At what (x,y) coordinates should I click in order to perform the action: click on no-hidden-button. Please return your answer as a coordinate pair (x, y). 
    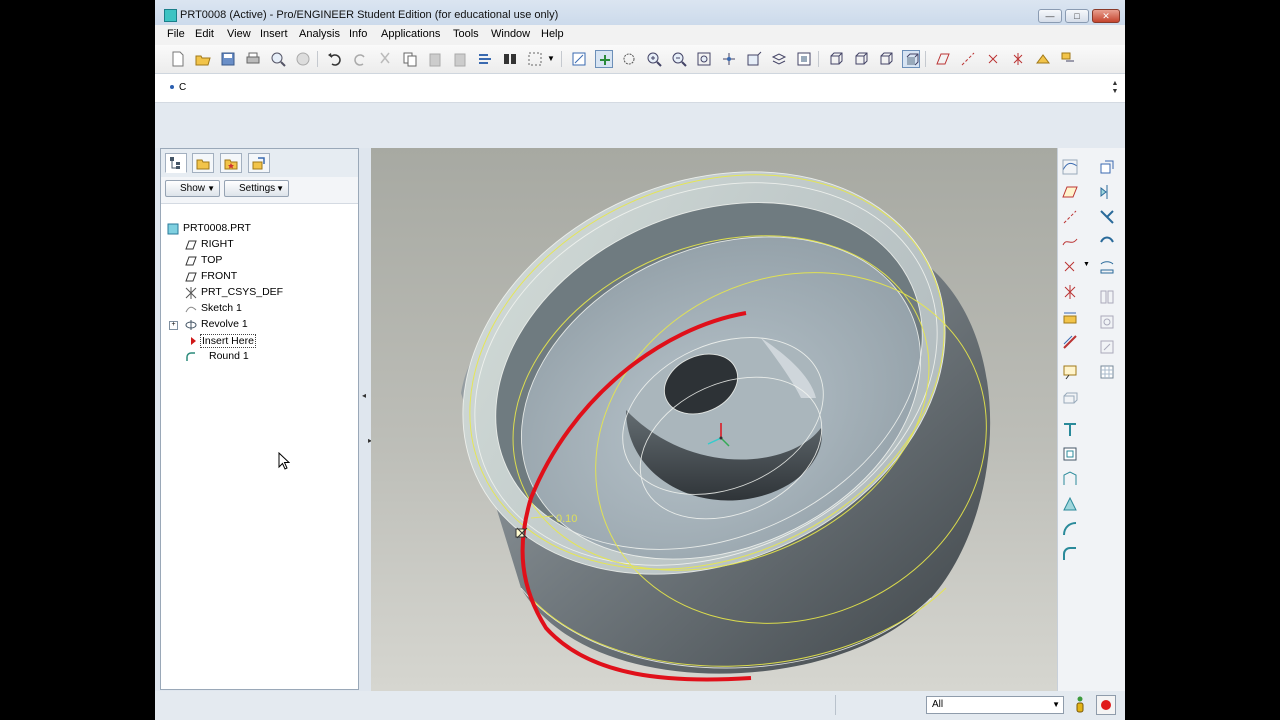
    Looking at the image, I should click on (886, 59).